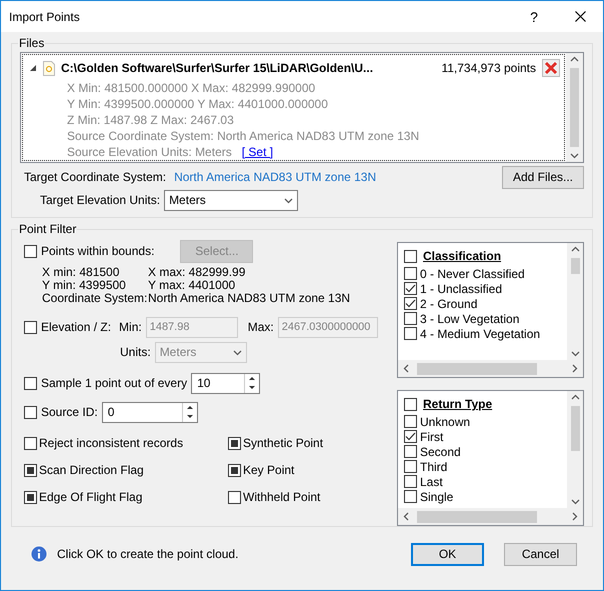  I want to click on list-header: Classification, so click(462, 256).